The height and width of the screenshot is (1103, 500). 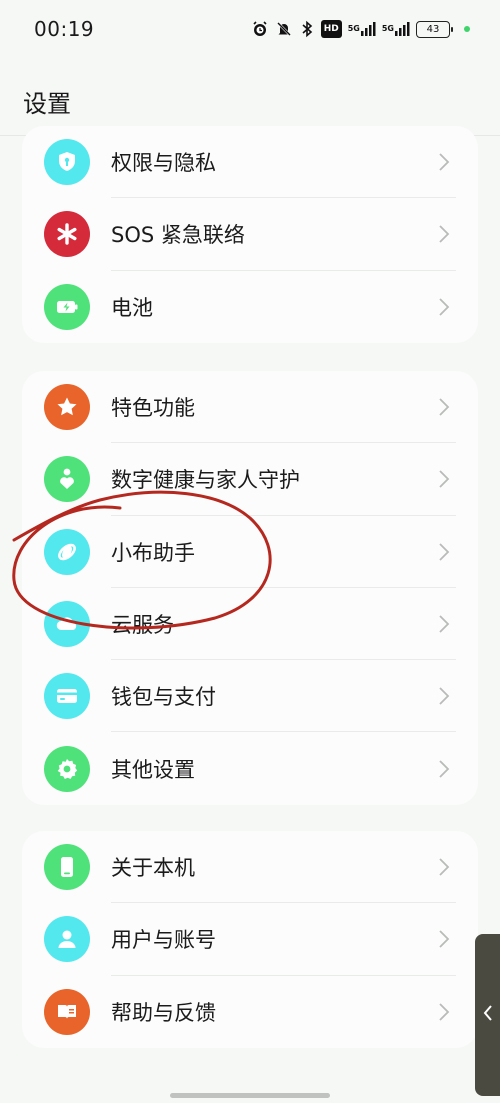 What do you see at coordinates (250, 552) in the screenshot?
I see `settings-item-breeno: 小布助手` at bounding box center [250, 552].